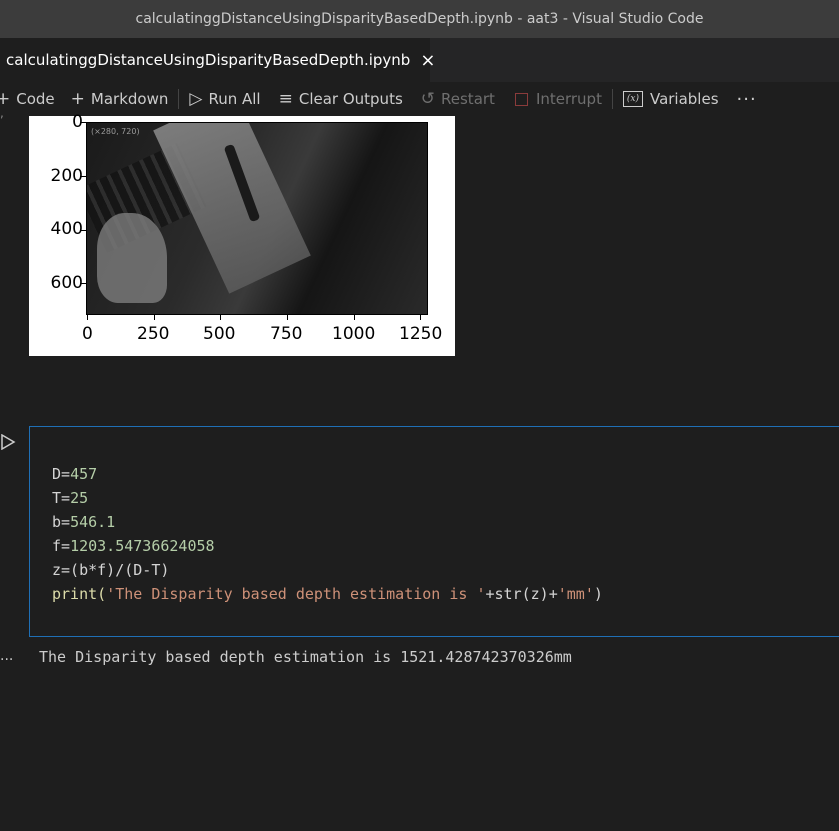 This screenshot has height=831, width=839. What do you see at coordinates (84, 522) in the screenshot?
I see `code-line: b=546.1` at bounding box center [84, 522].